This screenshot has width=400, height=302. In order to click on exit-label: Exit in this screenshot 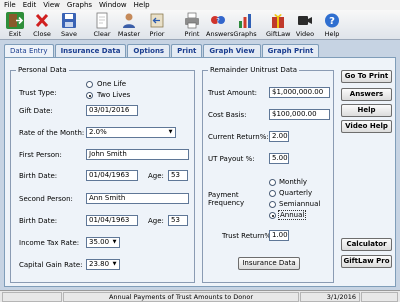, I will do `click(15, 34)`.